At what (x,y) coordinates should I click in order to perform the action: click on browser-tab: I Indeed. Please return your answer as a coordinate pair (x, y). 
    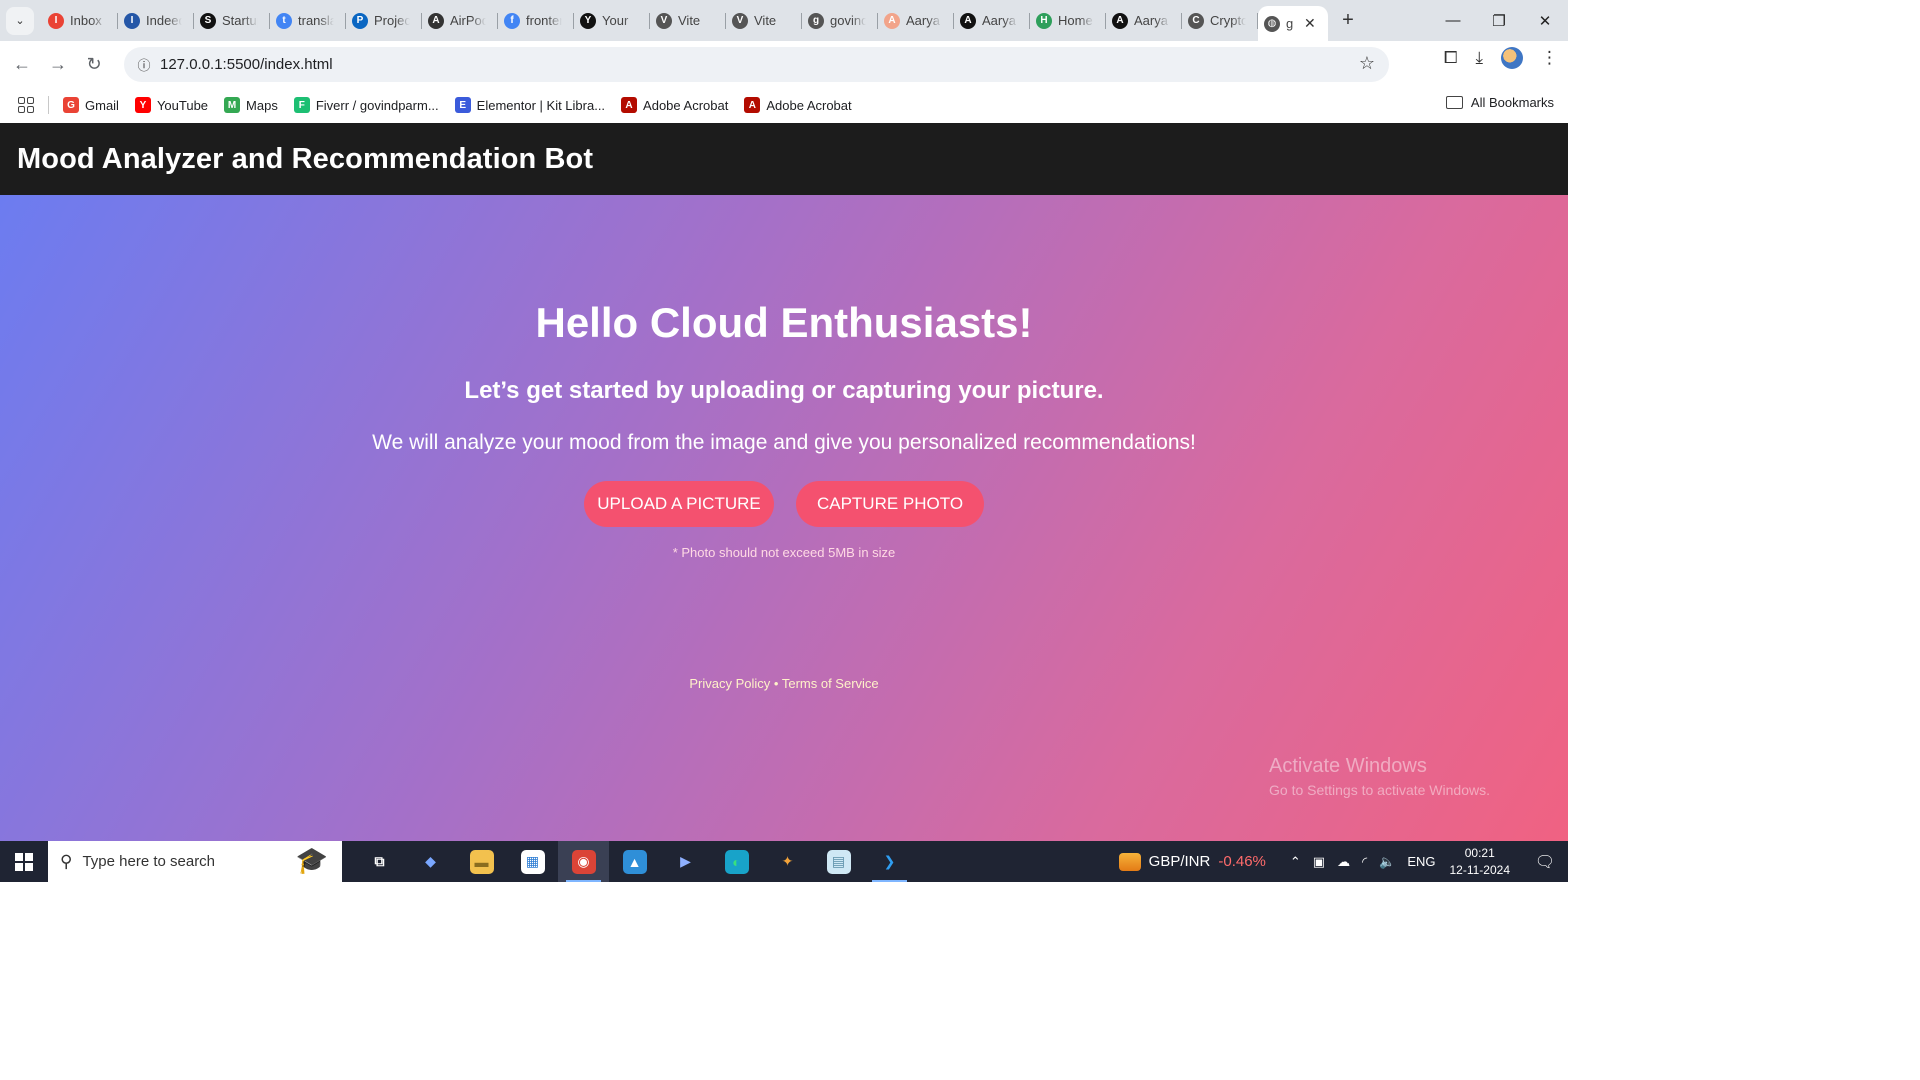
    Looking at the image, I should click on (156, 20).